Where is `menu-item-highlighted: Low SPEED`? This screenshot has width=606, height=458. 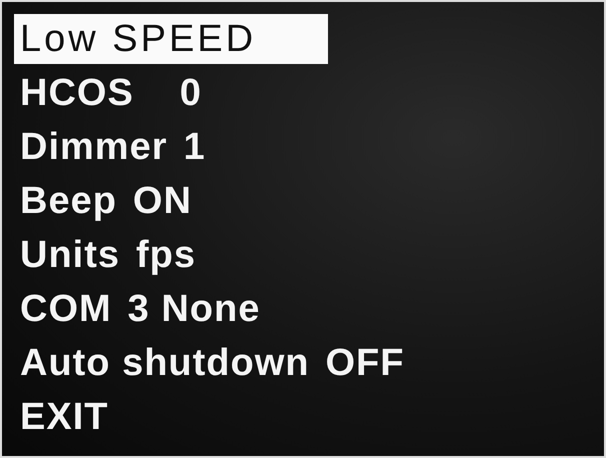
menu-item-highlighted: Low SPEED is located at coordinates (171, 39).